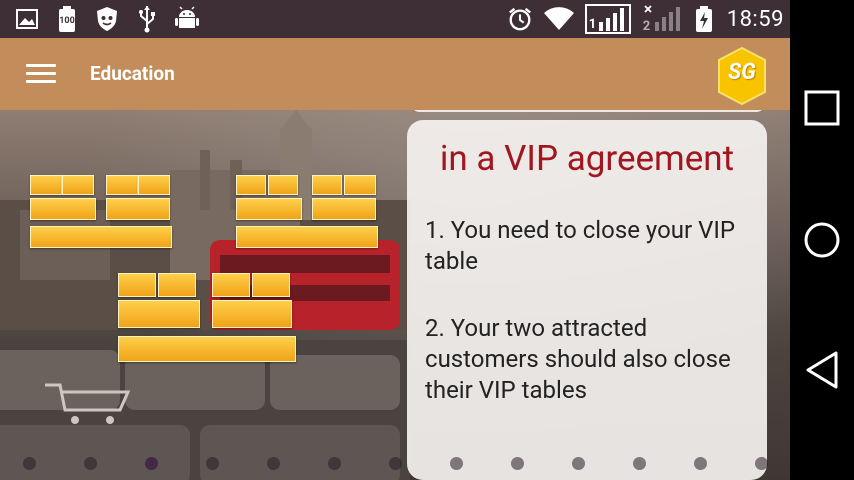  What do you see at coordinates (742, 72) in the screenshot?
I see `sg-logo-text: SG` at bounding box center [742, 72].